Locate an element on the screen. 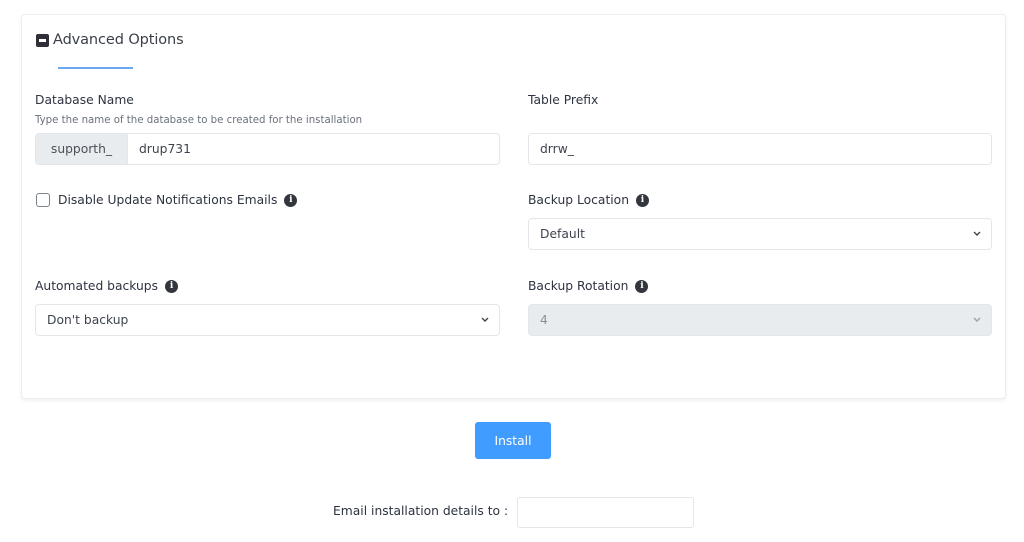 Image resolution: width=1024 pixels, height=542 pixels. backup-location-label: Backup Location i is located at coordinates (588, 200).